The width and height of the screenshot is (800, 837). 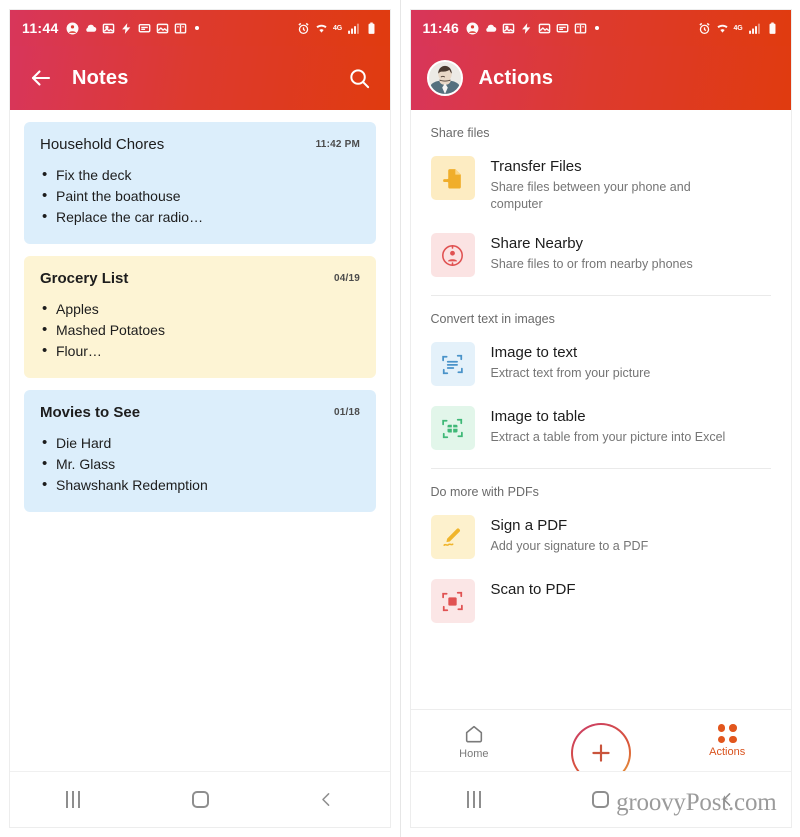 What do you see at coordinates (452, 364) in the screenshot?
I see `scan-text-icon` at bounding box center [452, 364].